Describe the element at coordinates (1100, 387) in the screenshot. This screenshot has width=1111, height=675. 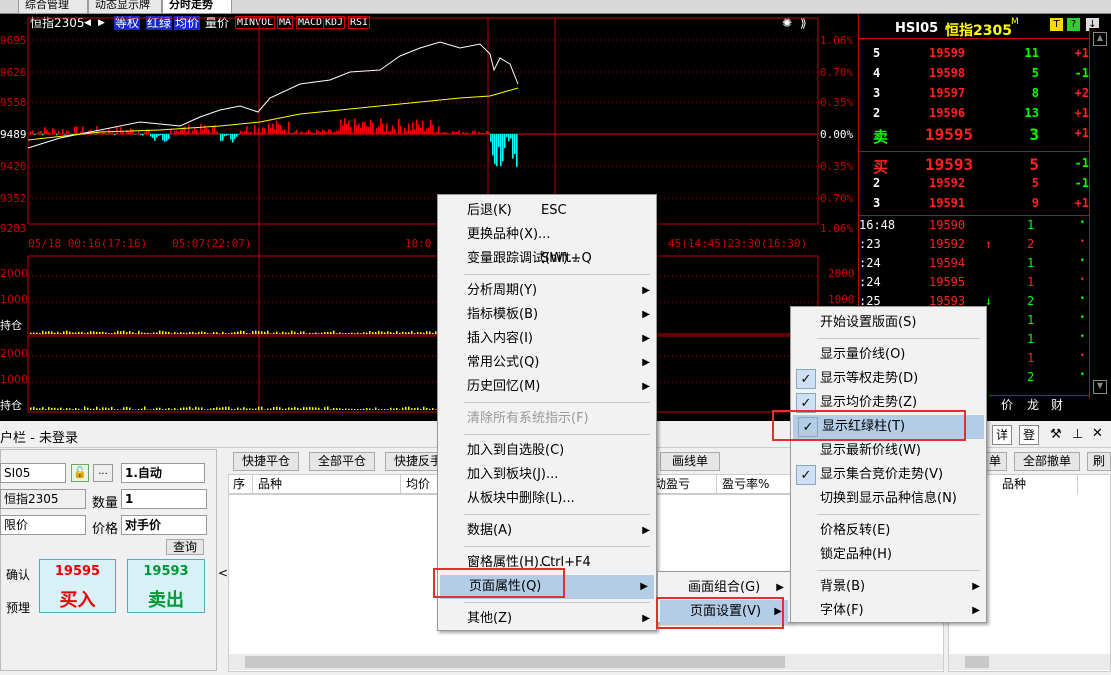
I see `scroll-down-icon: ▼` at that location.